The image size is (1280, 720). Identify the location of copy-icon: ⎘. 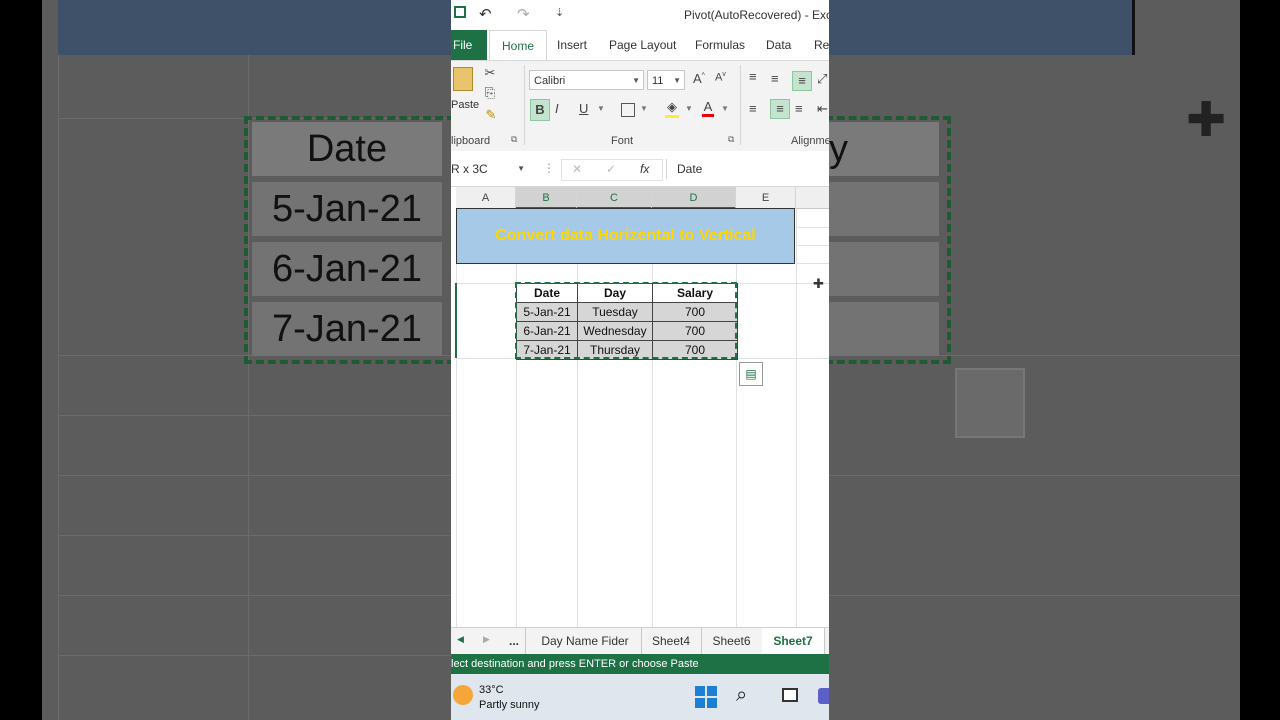
(490, 93).